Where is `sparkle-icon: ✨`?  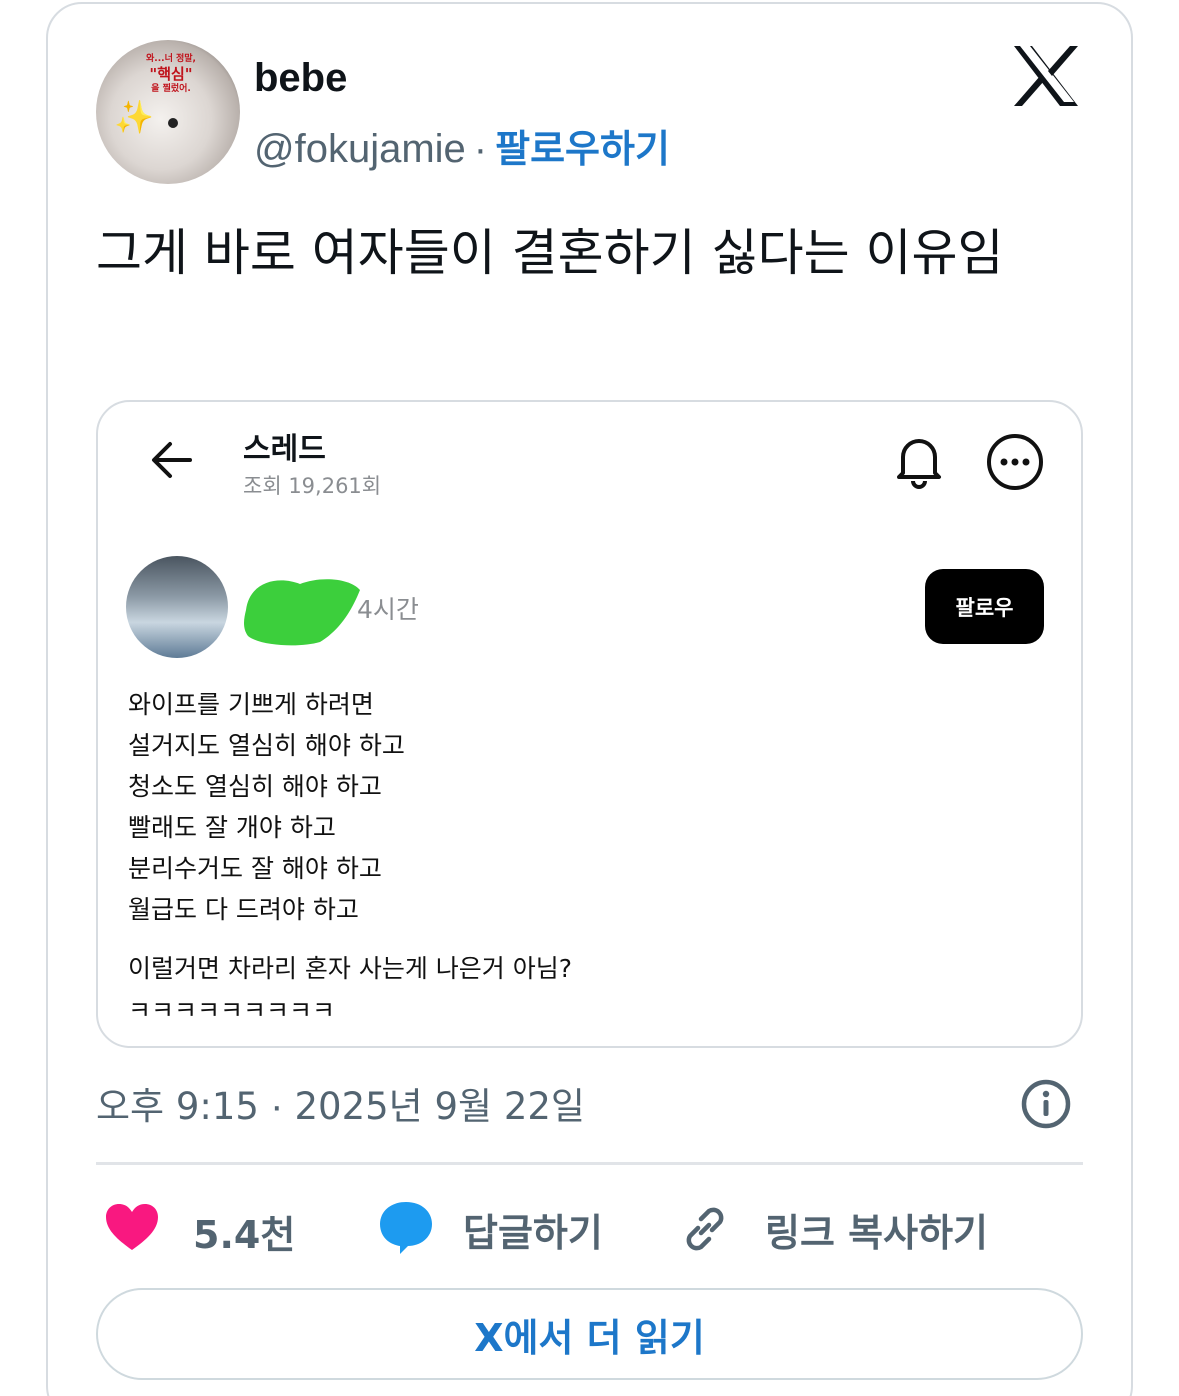
sparkle-icon: ✨ is located at coordinates (134, 117).